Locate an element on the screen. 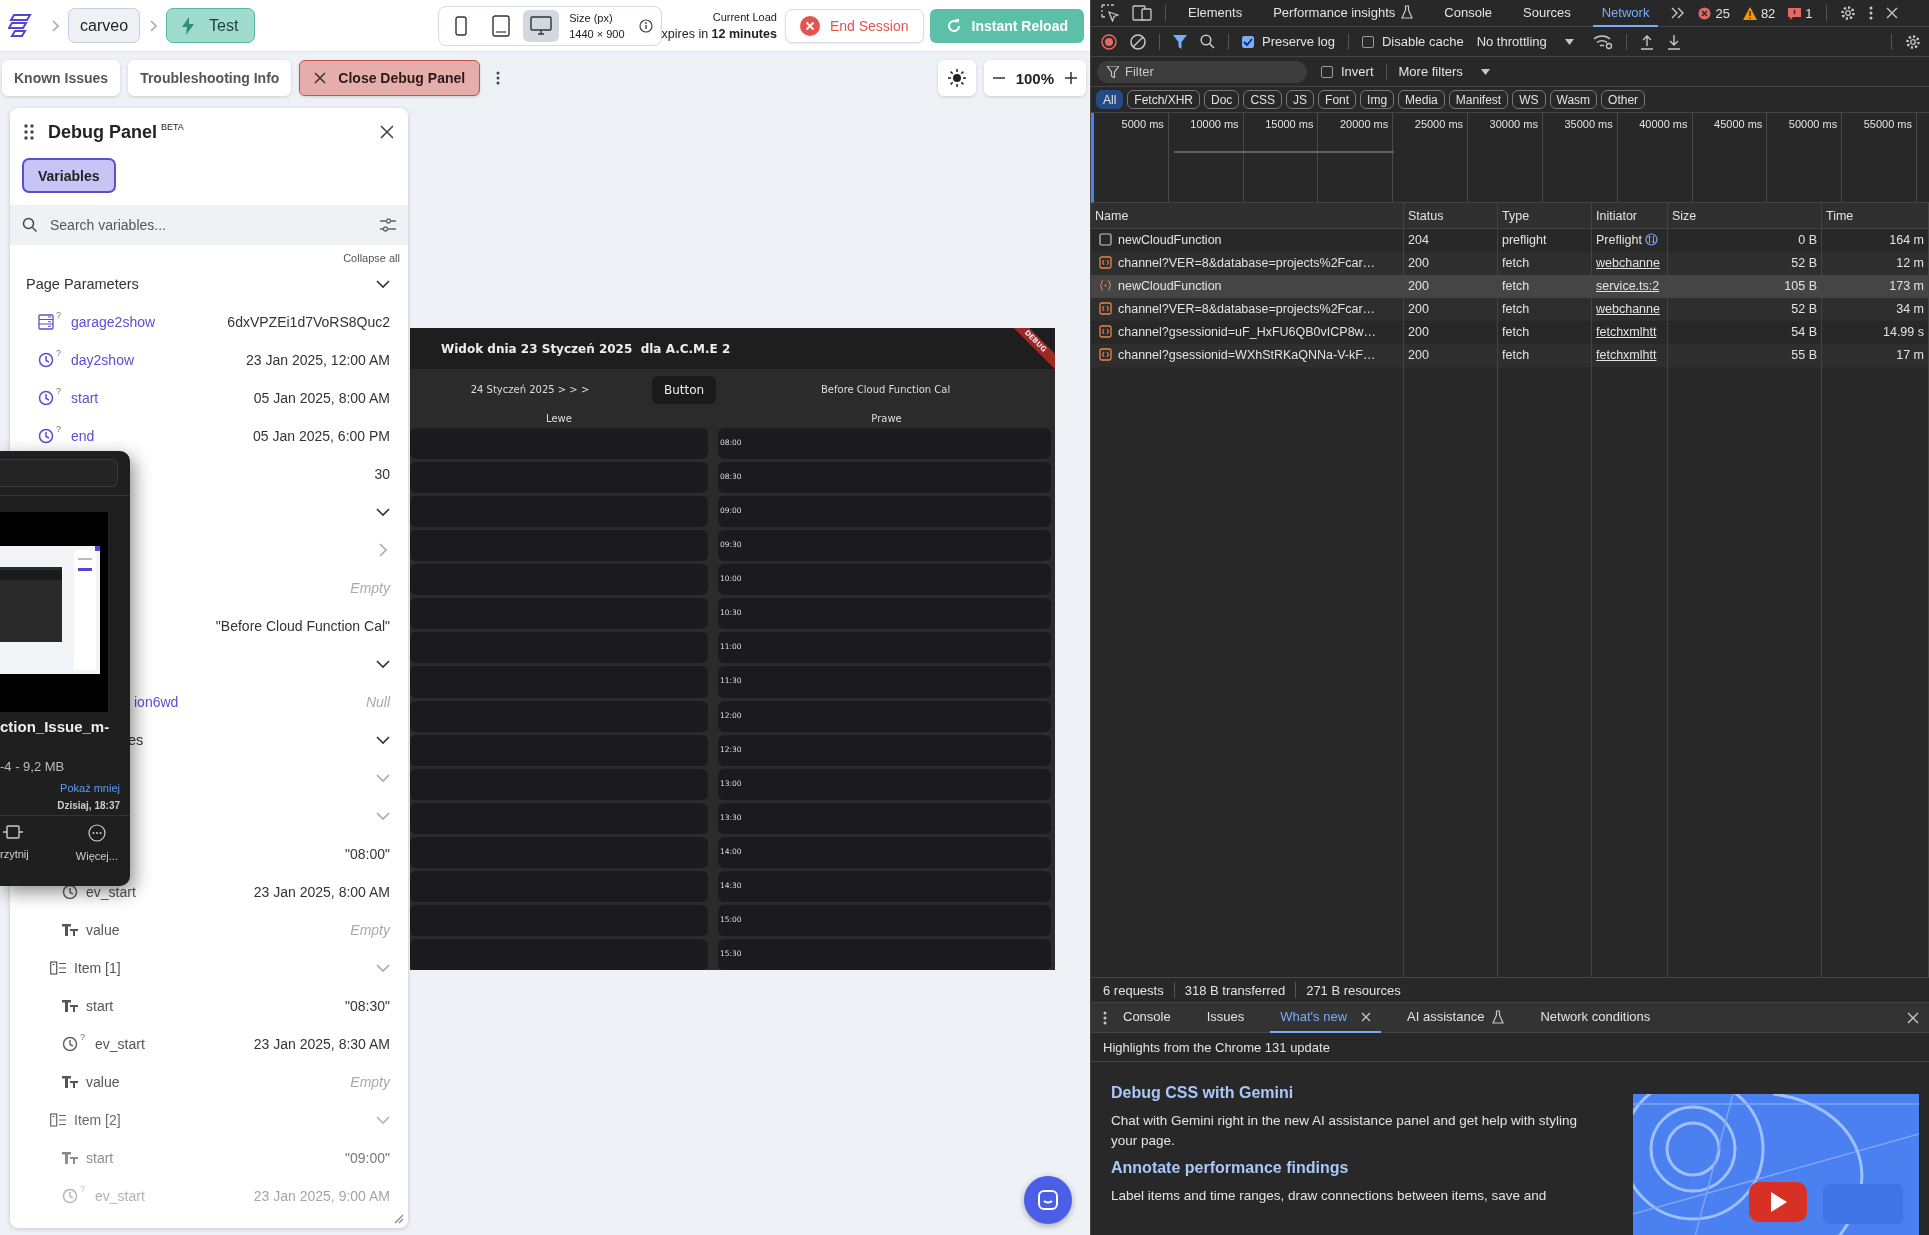  variables-tab: Variables is located at coordinates (69, 175).